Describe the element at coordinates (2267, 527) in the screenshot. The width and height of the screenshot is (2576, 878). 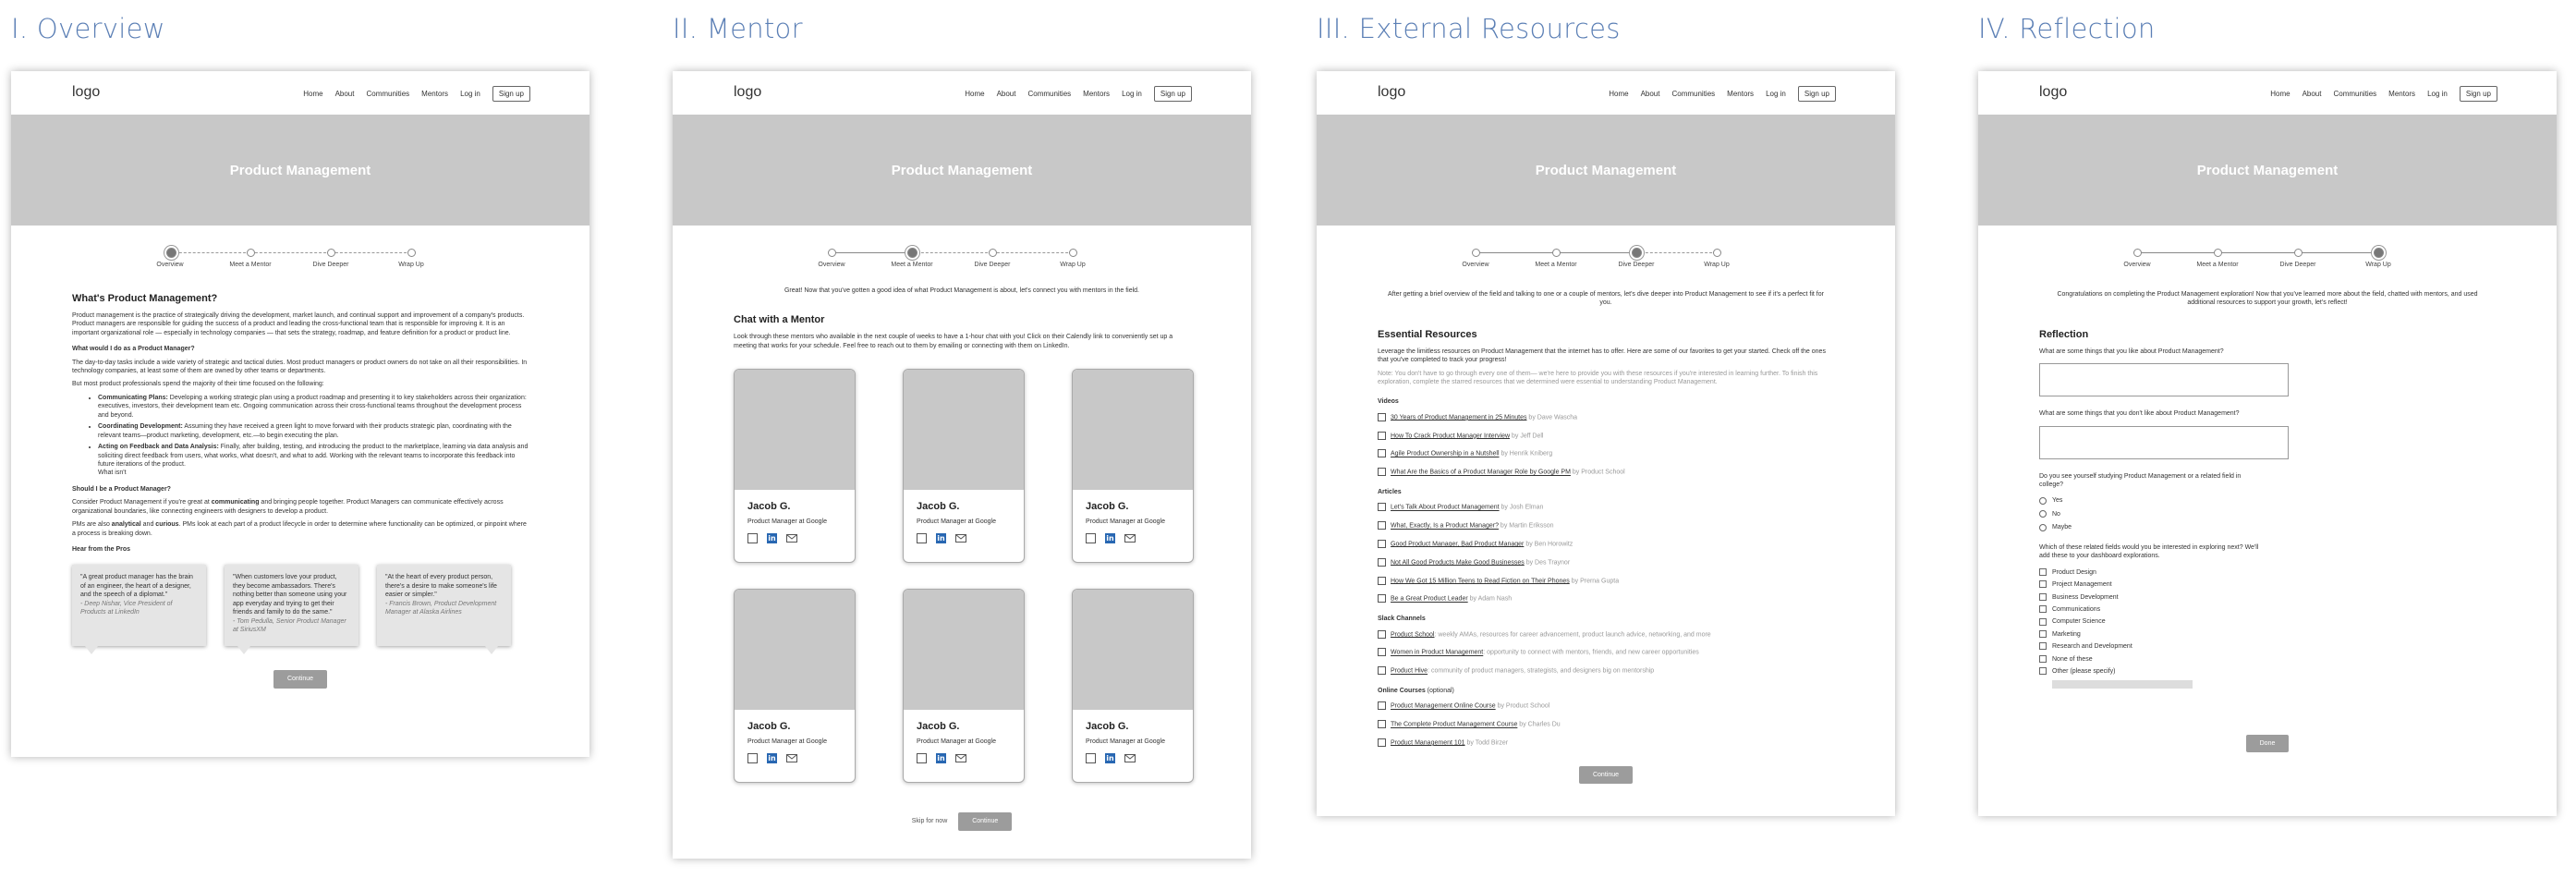
I see `radio-option-maybe: Maybe` at that location.